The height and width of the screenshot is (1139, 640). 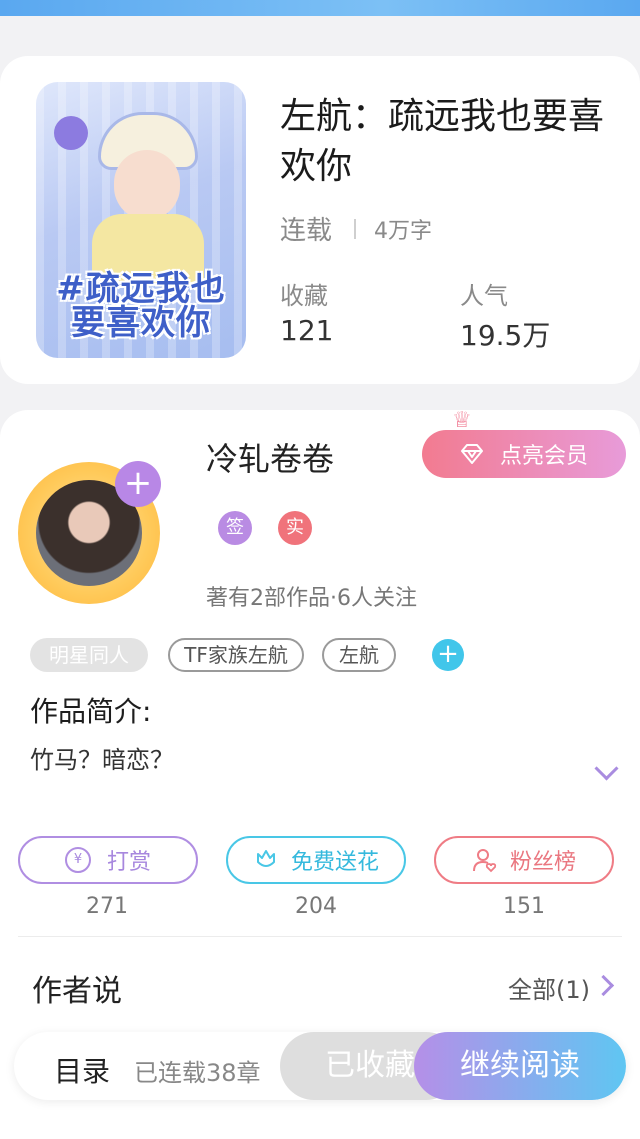 What do you see at coordinates (320, 8) in the screenshot?
I see `status-bar-strip` at bounding box center [320, 8].